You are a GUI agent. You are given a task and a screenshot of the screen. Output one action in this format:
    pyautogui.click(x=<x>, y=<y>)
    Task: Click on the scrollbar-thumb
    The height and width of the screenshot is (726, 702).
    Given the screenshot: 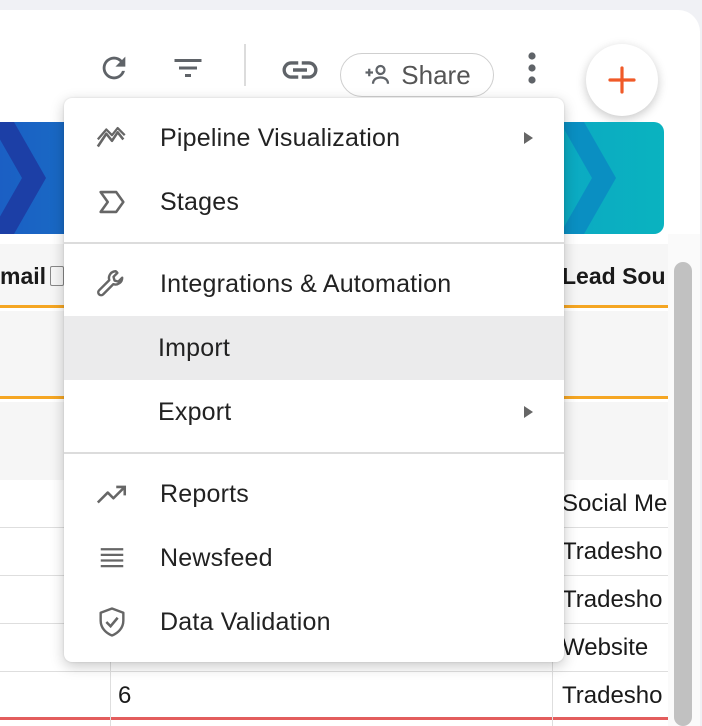 What is the action you would take?
    pyautogui.click(x=683, y=494)
    